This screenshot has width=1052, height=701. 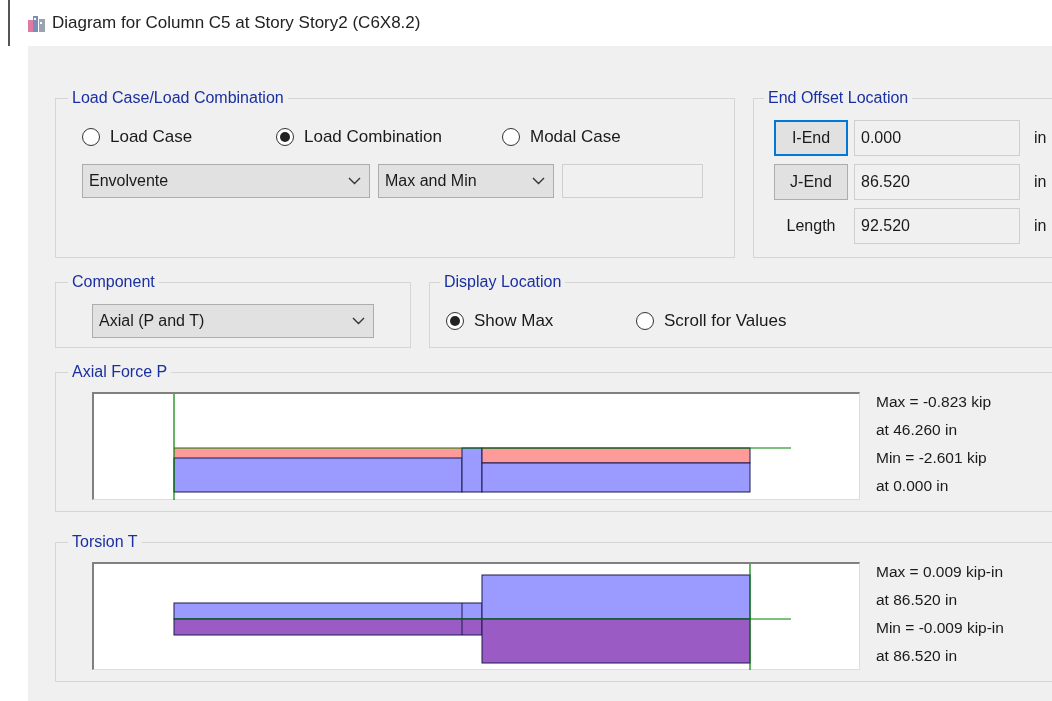 I want to click on radio-label: Show Max, so click(x=514, y=321).